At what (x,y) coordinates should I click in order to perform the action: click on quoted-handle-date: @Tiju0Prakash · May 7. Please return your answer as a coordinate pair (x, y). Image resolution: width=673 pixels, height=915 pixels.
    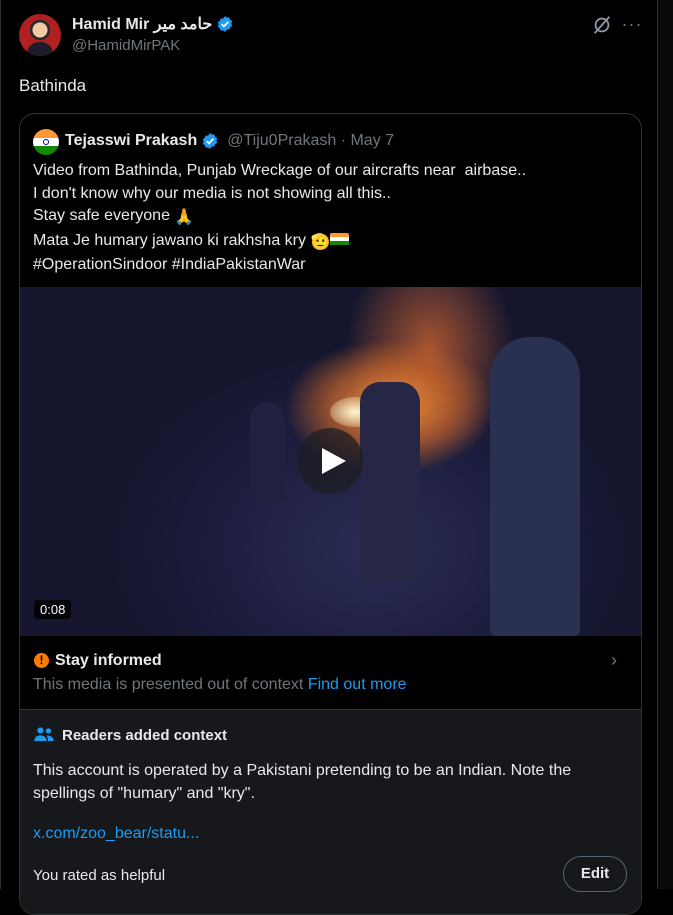
    Looking at the image, I should click on (310, 141).